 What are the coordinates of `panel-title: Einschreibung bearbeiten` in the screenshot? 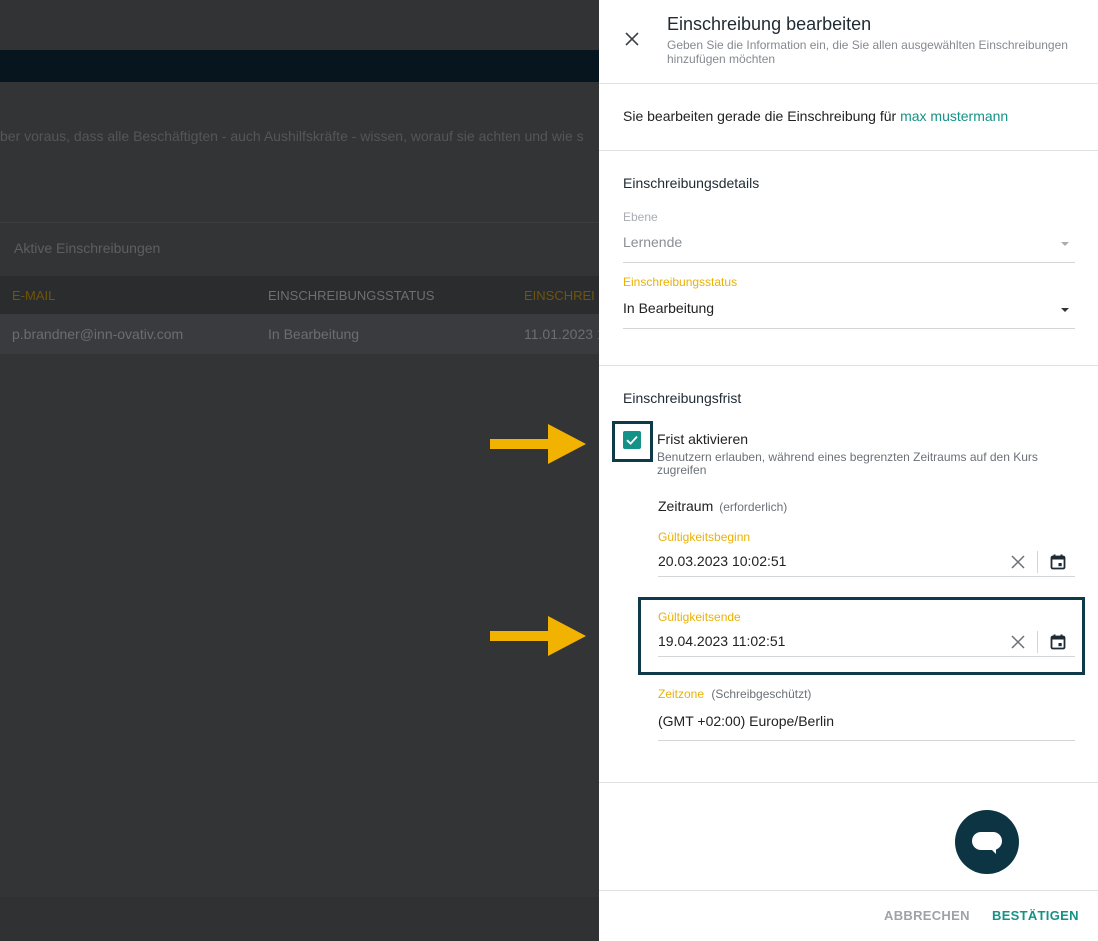 It's located at (769, 24).